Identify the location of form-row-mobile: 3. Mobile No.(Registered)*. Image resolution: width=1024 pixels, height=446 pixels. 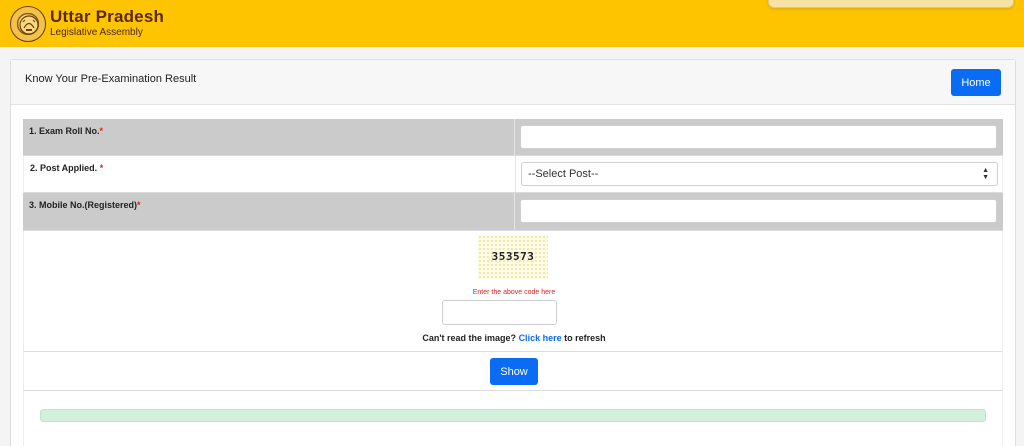
(513, 212).